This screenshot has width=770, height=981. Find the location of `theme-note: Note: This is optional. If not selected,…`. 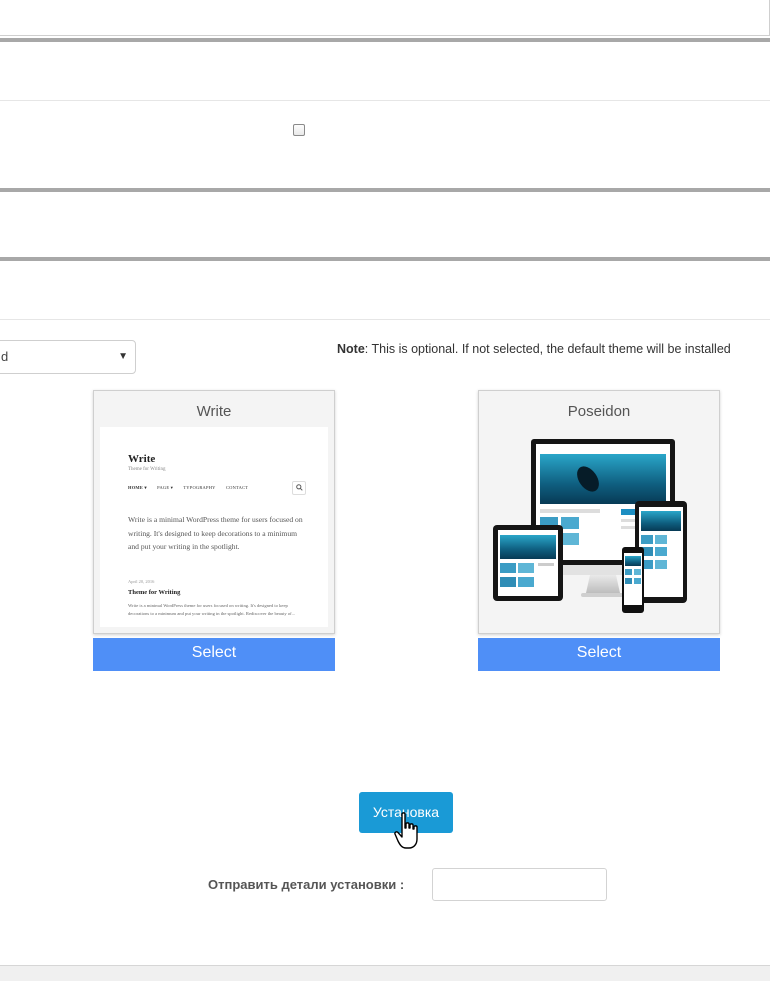

theme-note: Note: This is optional. If not selected,… is located at coordinates (534, 349).